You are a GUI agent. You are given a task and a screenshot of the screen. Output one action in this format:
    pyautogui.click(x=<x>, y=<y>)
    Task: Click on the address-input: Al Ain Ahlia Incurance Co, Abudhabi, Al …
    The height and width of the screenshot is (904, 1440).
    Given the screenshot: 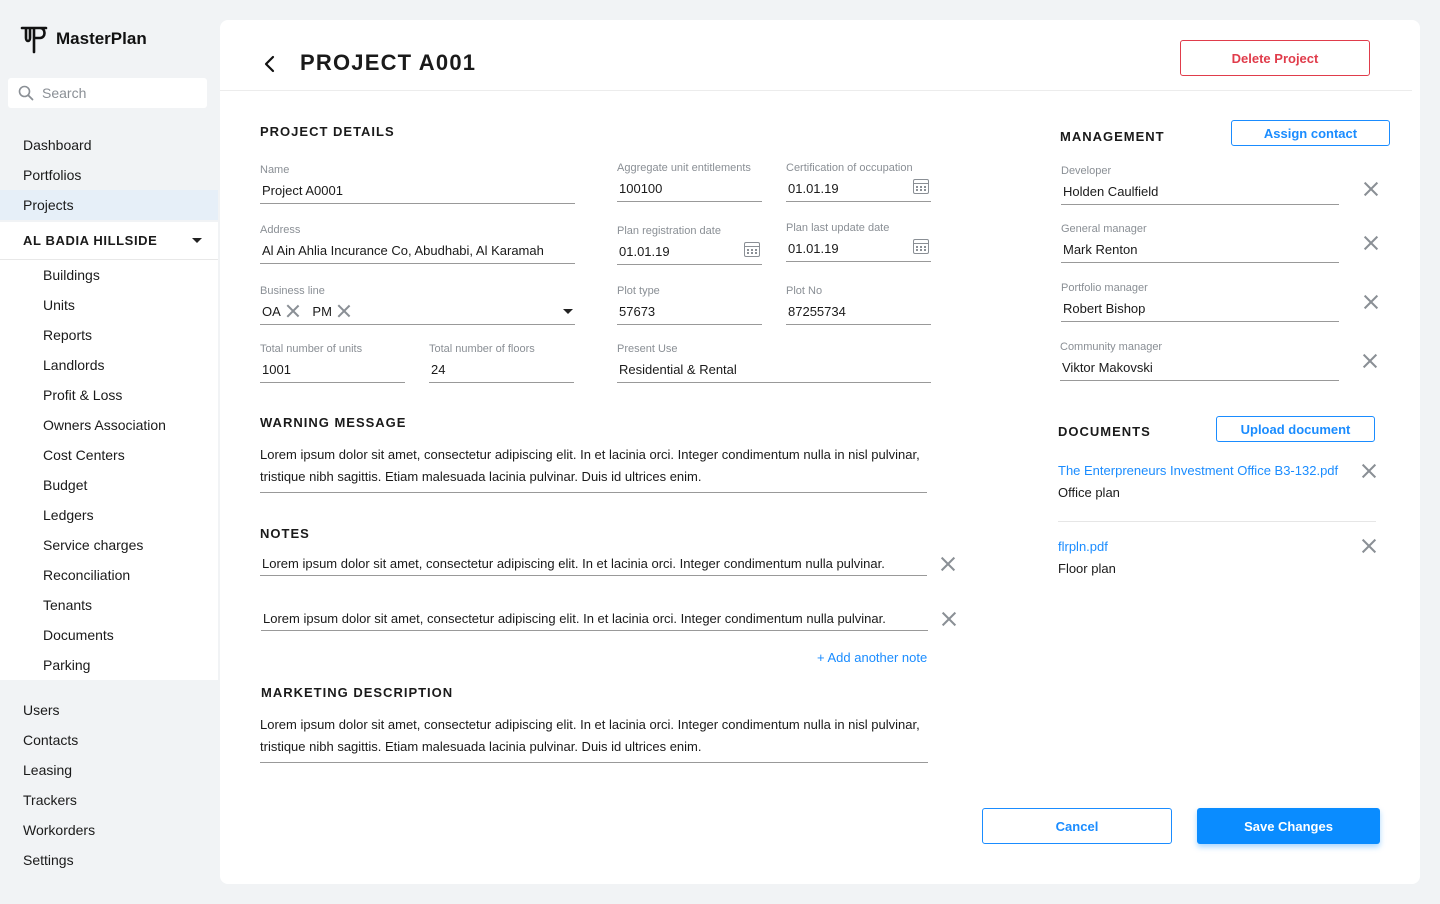 What is the action you would take?
    pyautogui.click(x=417, y=253)
    